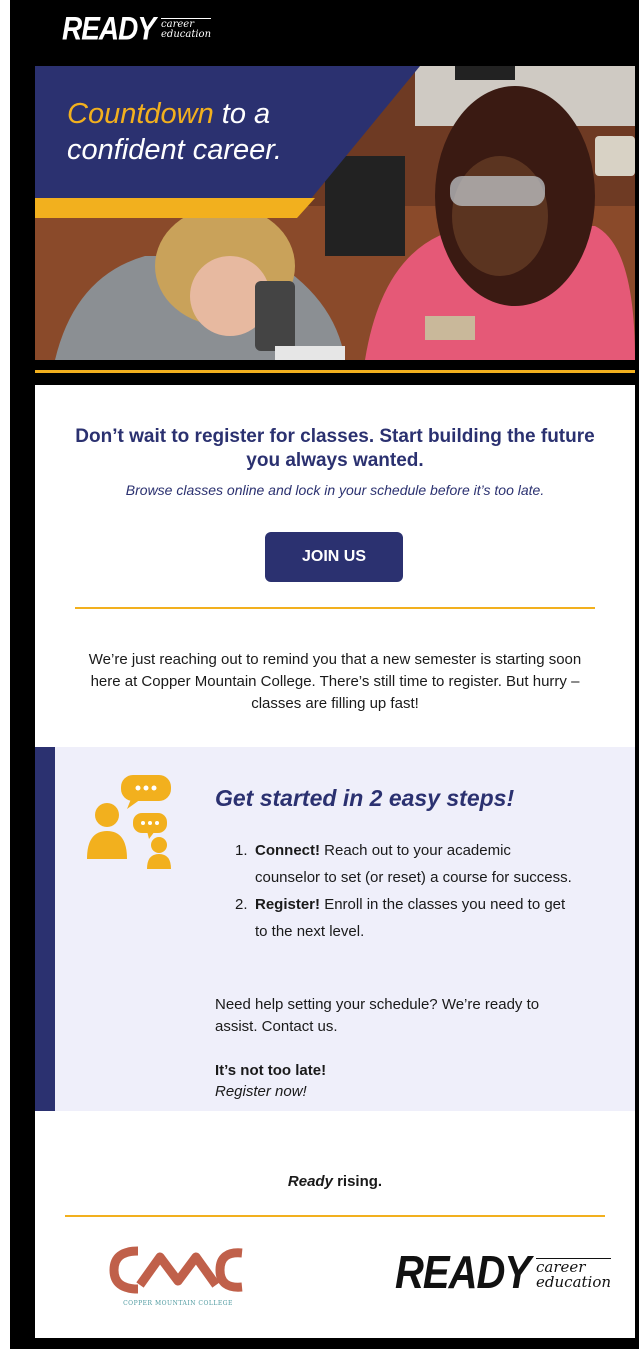 The width and height of the screenshot is (639, 1349). What do you see at coordinates (129, 822) in the screenshot?
I see `people-chat-icon` at bounding box center [129, 822].